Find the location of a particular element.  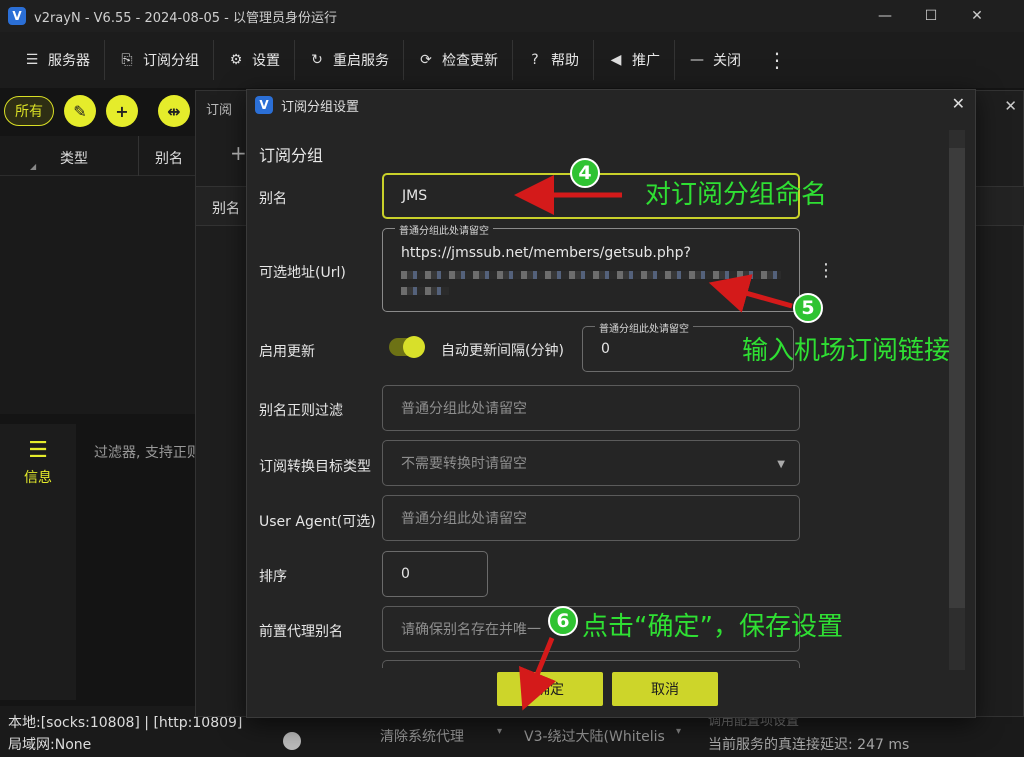

step4-badge: 4 is located at coordinates (585, 173).